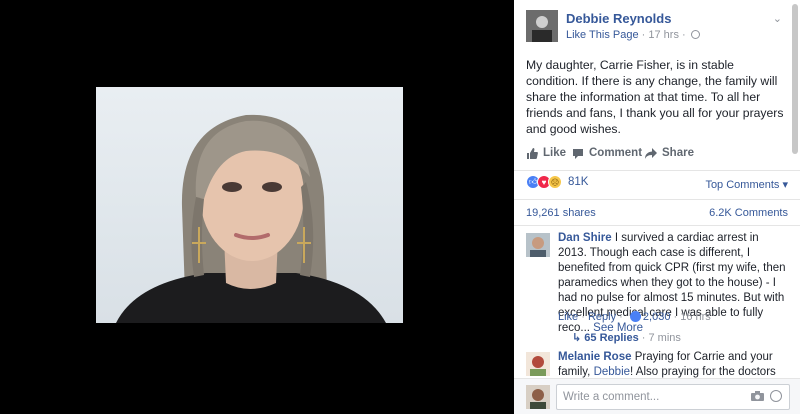 The width and height of the screenshot is (800, 414). What do you see at coordinates (611, 338) in the screenshot?
I see `replies-count: 65 Replies` at bounding box center [611, 338].